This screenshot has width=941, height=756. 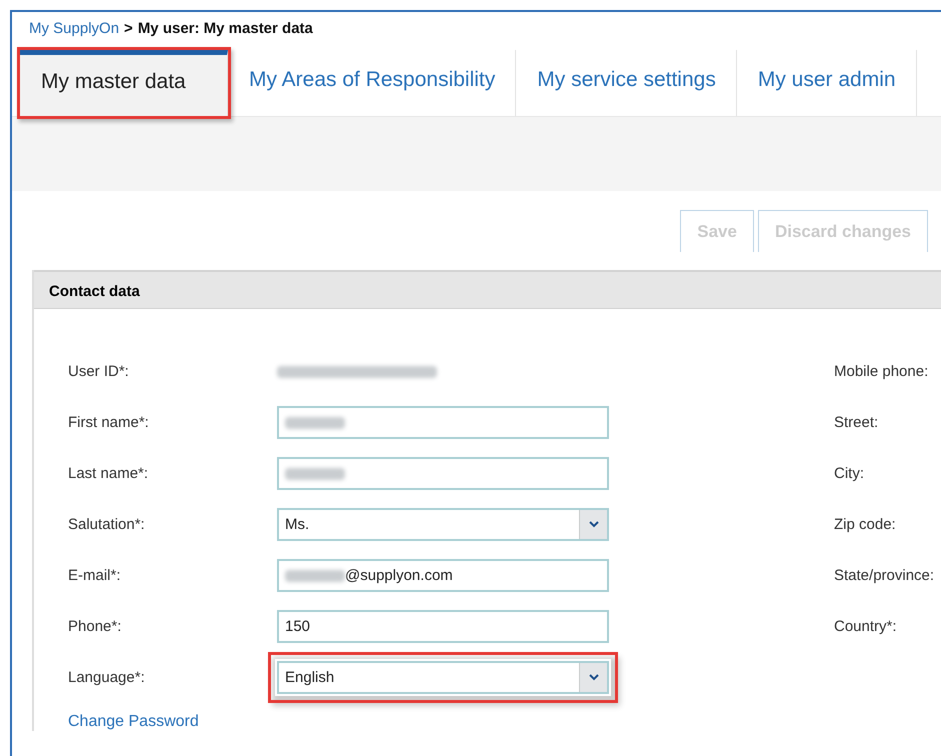 What do you see at coordinates (399, 575) in the screenshot?
I see `field-value: @supplyon.com` at bounding box center [399, 575].